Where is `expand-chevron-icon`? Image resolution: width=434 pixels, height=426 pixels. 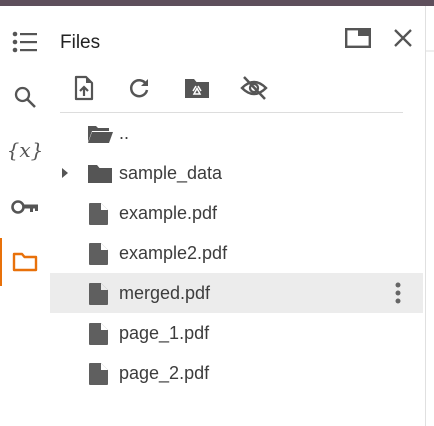 expand-chevron-icon is located at coordinates (65, 173).